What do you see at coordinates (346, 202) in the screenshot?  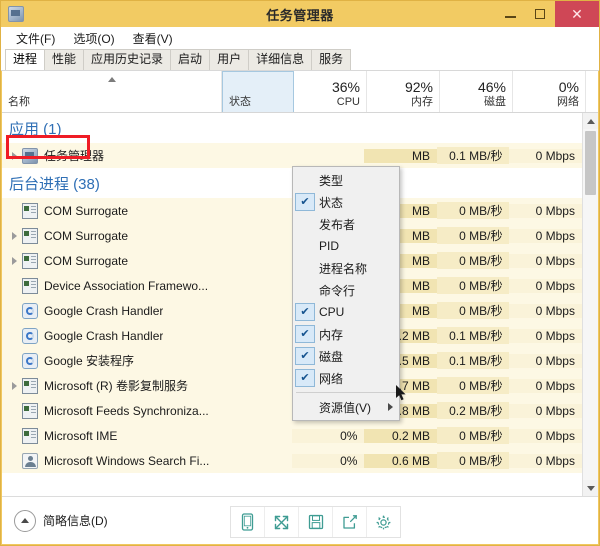 I see `context-menu-item: 状态` at bounding box center [346, 202].